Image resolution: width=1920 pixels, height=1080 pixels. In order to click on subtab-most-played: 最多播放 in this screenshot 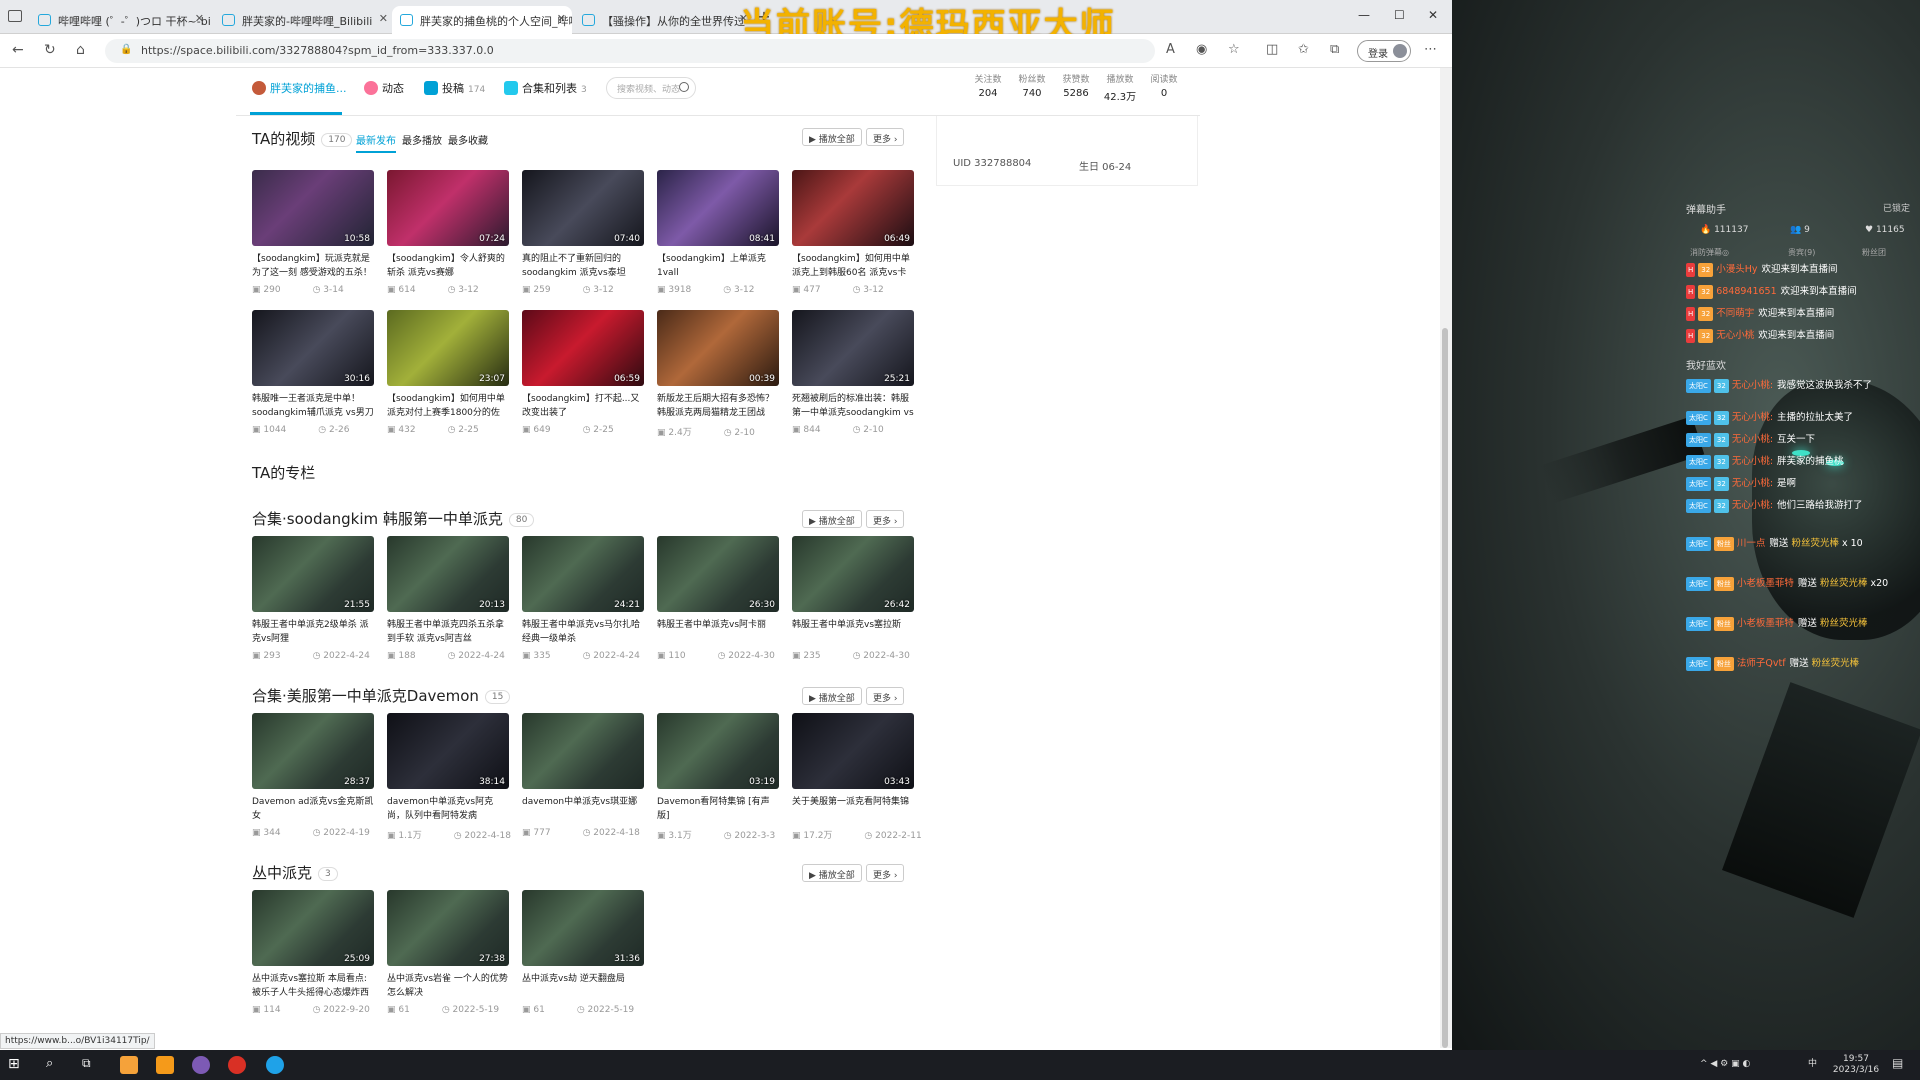, I will do `click(422, 139)`.